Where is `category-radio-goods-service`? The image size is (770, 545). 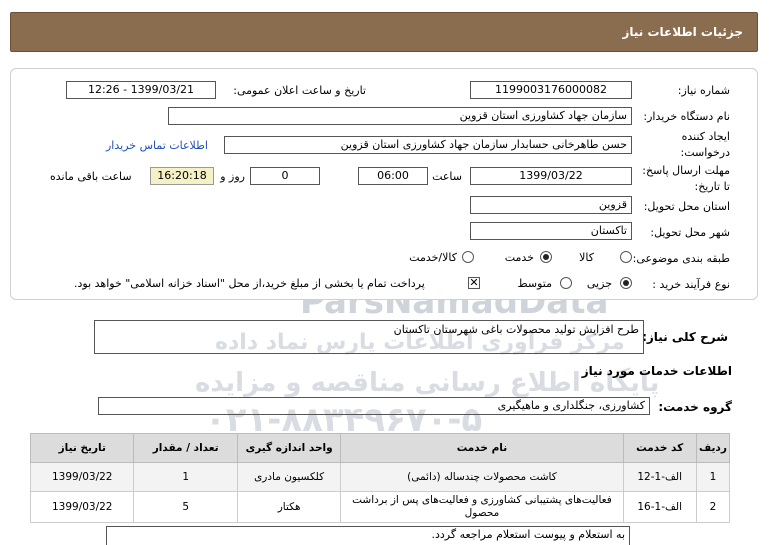 category-radio-goods-service is located at coordinates (468, 257).